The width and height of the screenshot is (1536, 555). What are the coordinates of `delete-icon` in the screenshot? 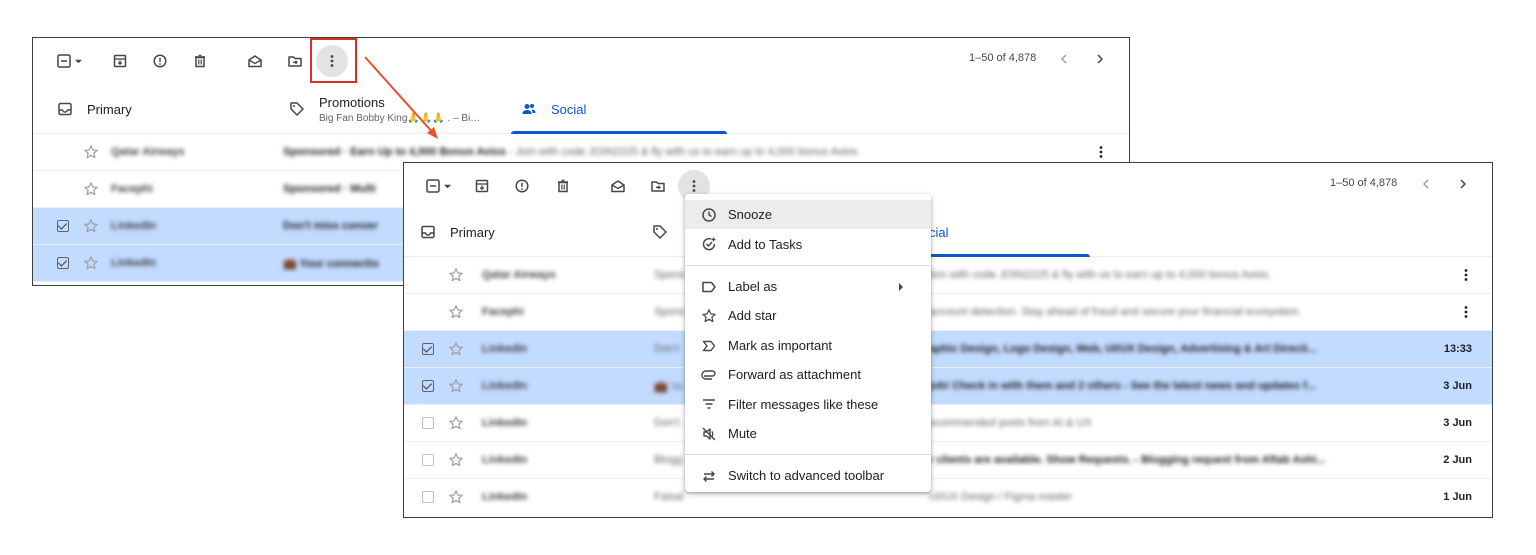 It's located at (200, 61).